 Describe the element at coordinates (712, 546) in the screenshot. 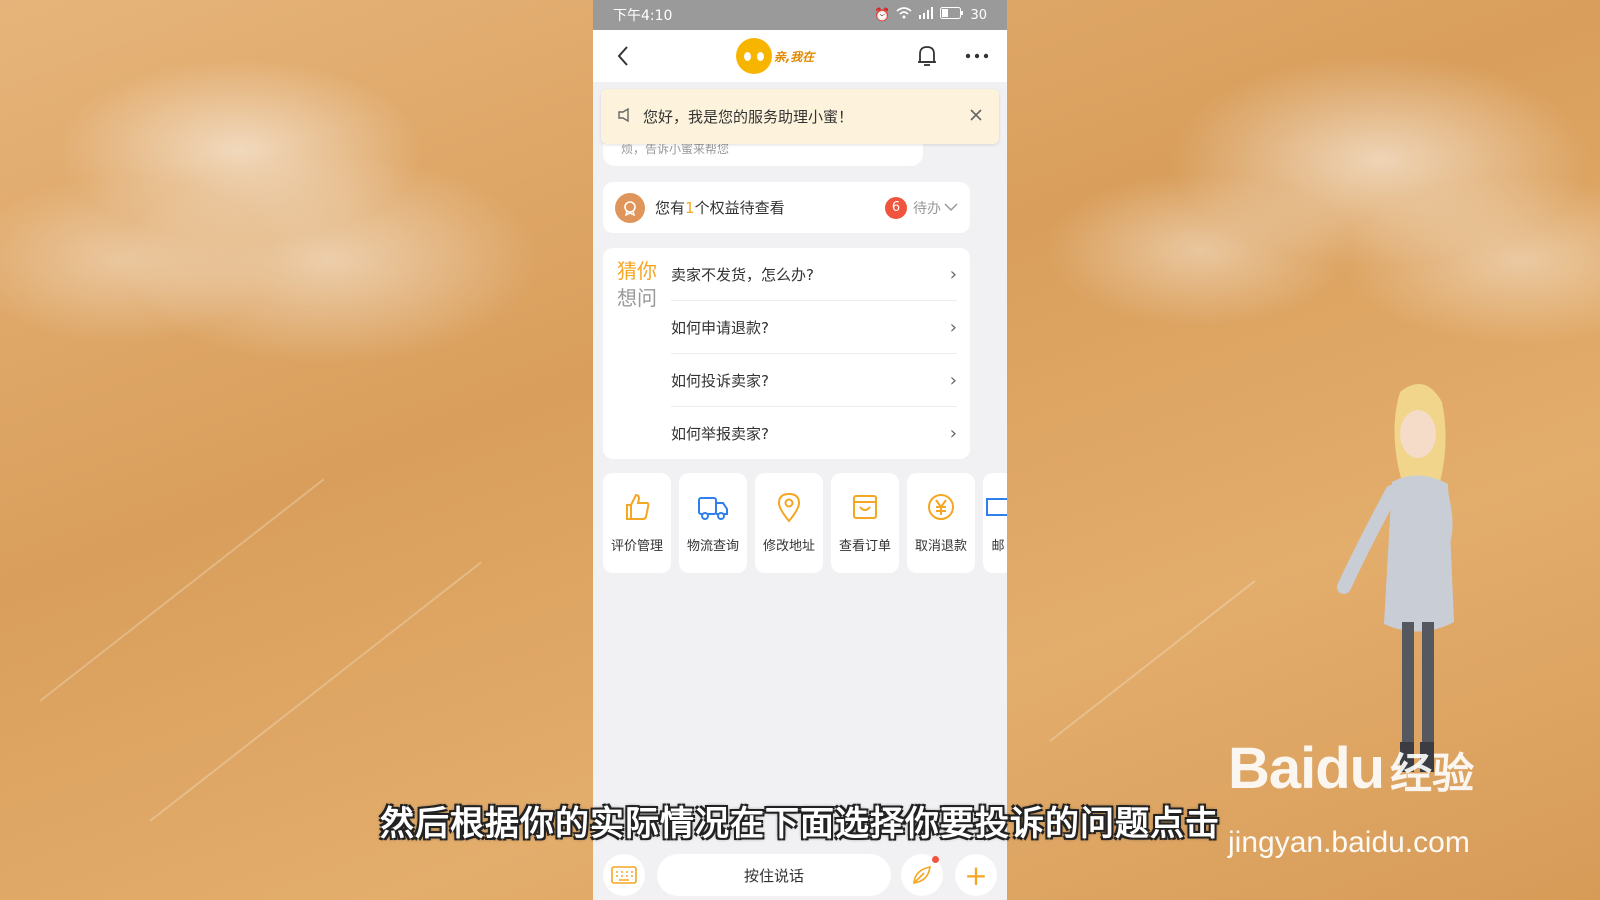

I see `tool-label: 物流查询` at that location.